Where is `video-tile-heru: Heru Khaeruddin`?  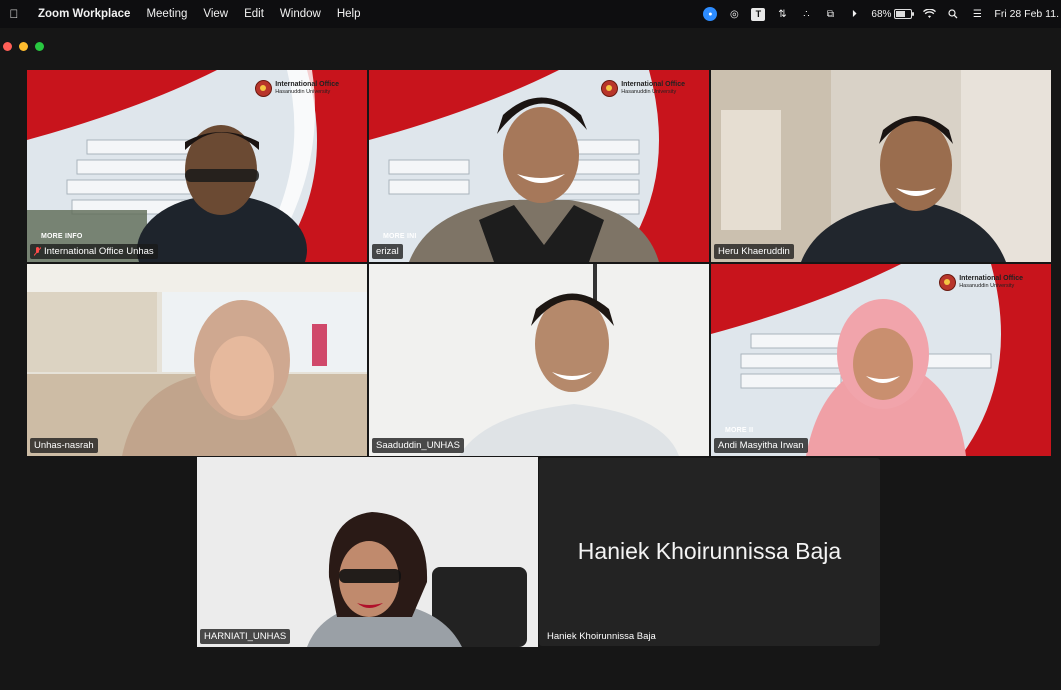 video-tile-heru: Heru Khaeruddin is located at coordinates (881, 166).